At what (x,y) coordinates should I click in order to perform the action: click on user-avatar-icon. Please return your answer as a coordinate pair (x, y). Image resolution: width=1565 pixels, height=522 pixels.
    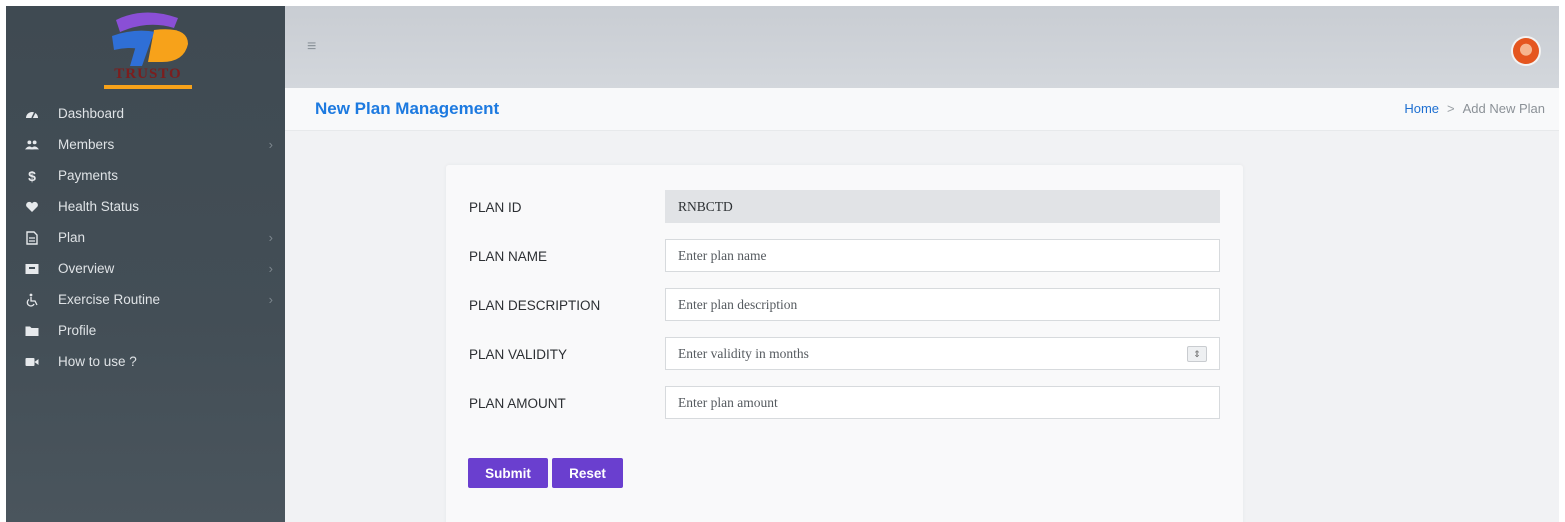
    Looking at the image, I should click on (1526, 51).